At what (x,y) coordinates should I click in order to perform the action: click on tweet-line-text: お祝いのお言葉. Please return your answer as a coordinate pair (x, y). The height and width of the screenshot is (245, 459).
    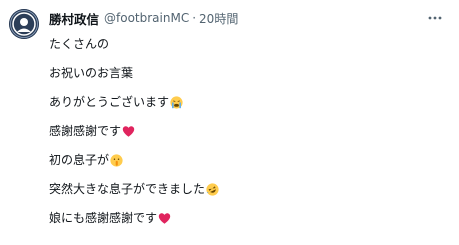
    Looking at the image, I should click on (91, 73).